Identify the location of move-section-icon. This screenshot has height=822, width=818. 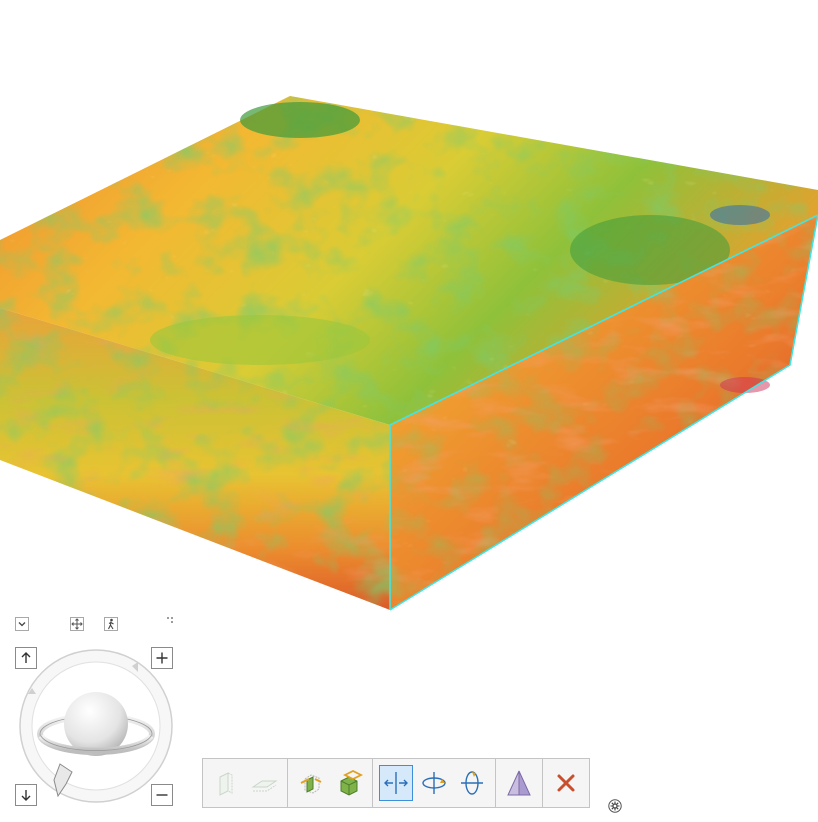
(396, 783).